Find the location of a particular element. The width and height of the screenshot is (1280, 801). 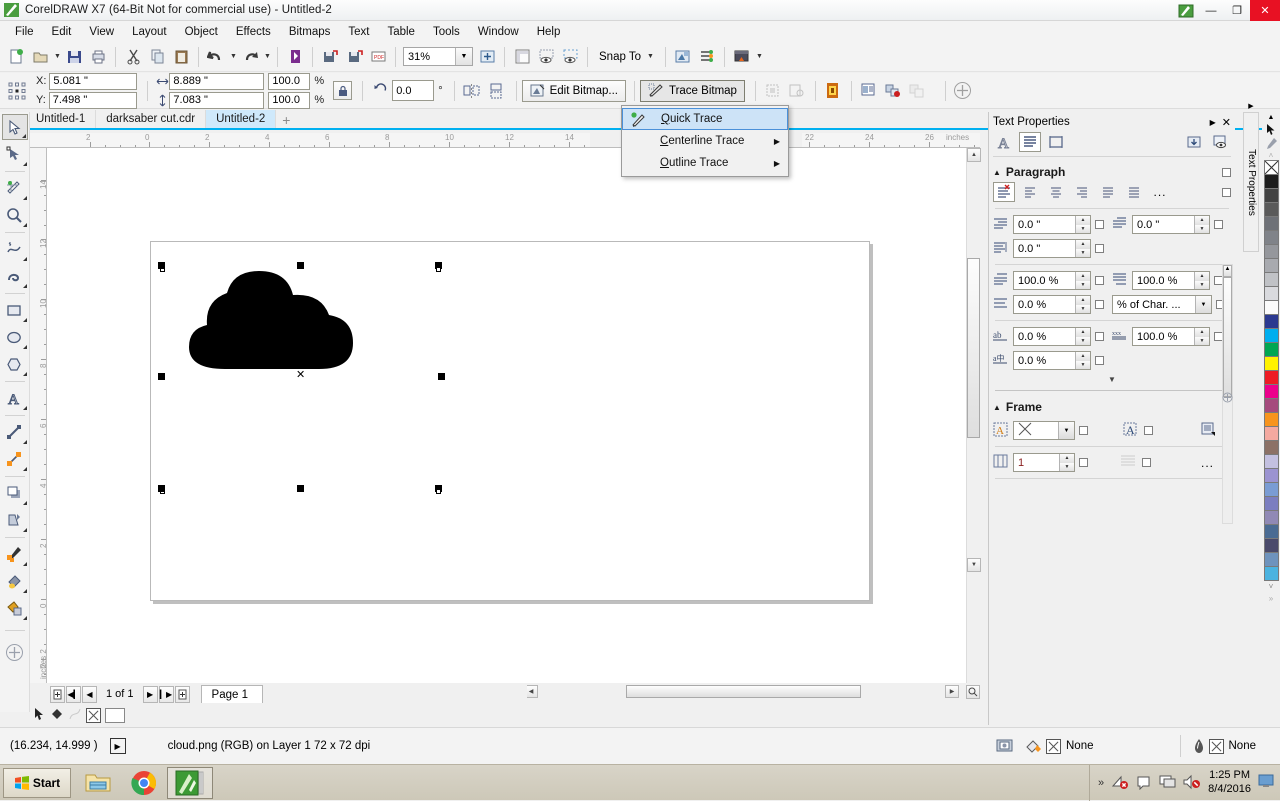

options-icon is located at coordinates (683, 57).